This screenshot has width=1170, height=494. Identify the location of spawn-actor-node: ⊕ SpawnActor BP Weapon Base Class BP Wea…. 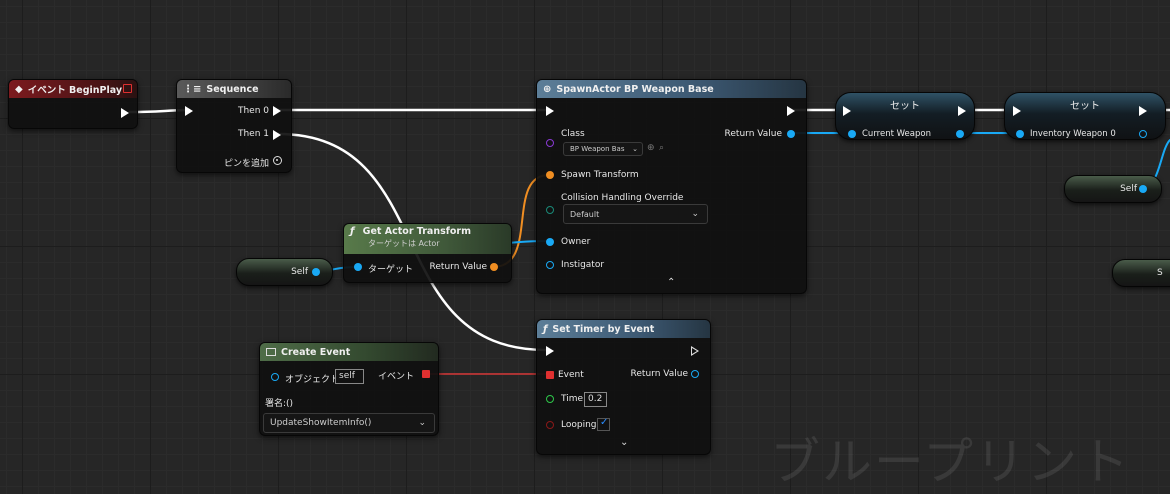
(671, 186).